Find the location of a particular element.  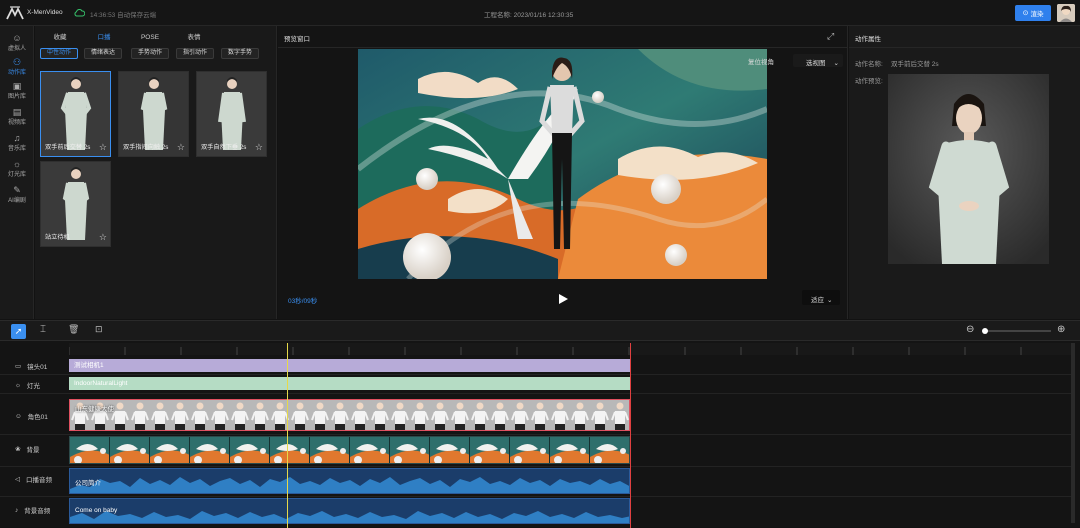

voice-clip: 公司简介 is located at coordinates (349, 481).